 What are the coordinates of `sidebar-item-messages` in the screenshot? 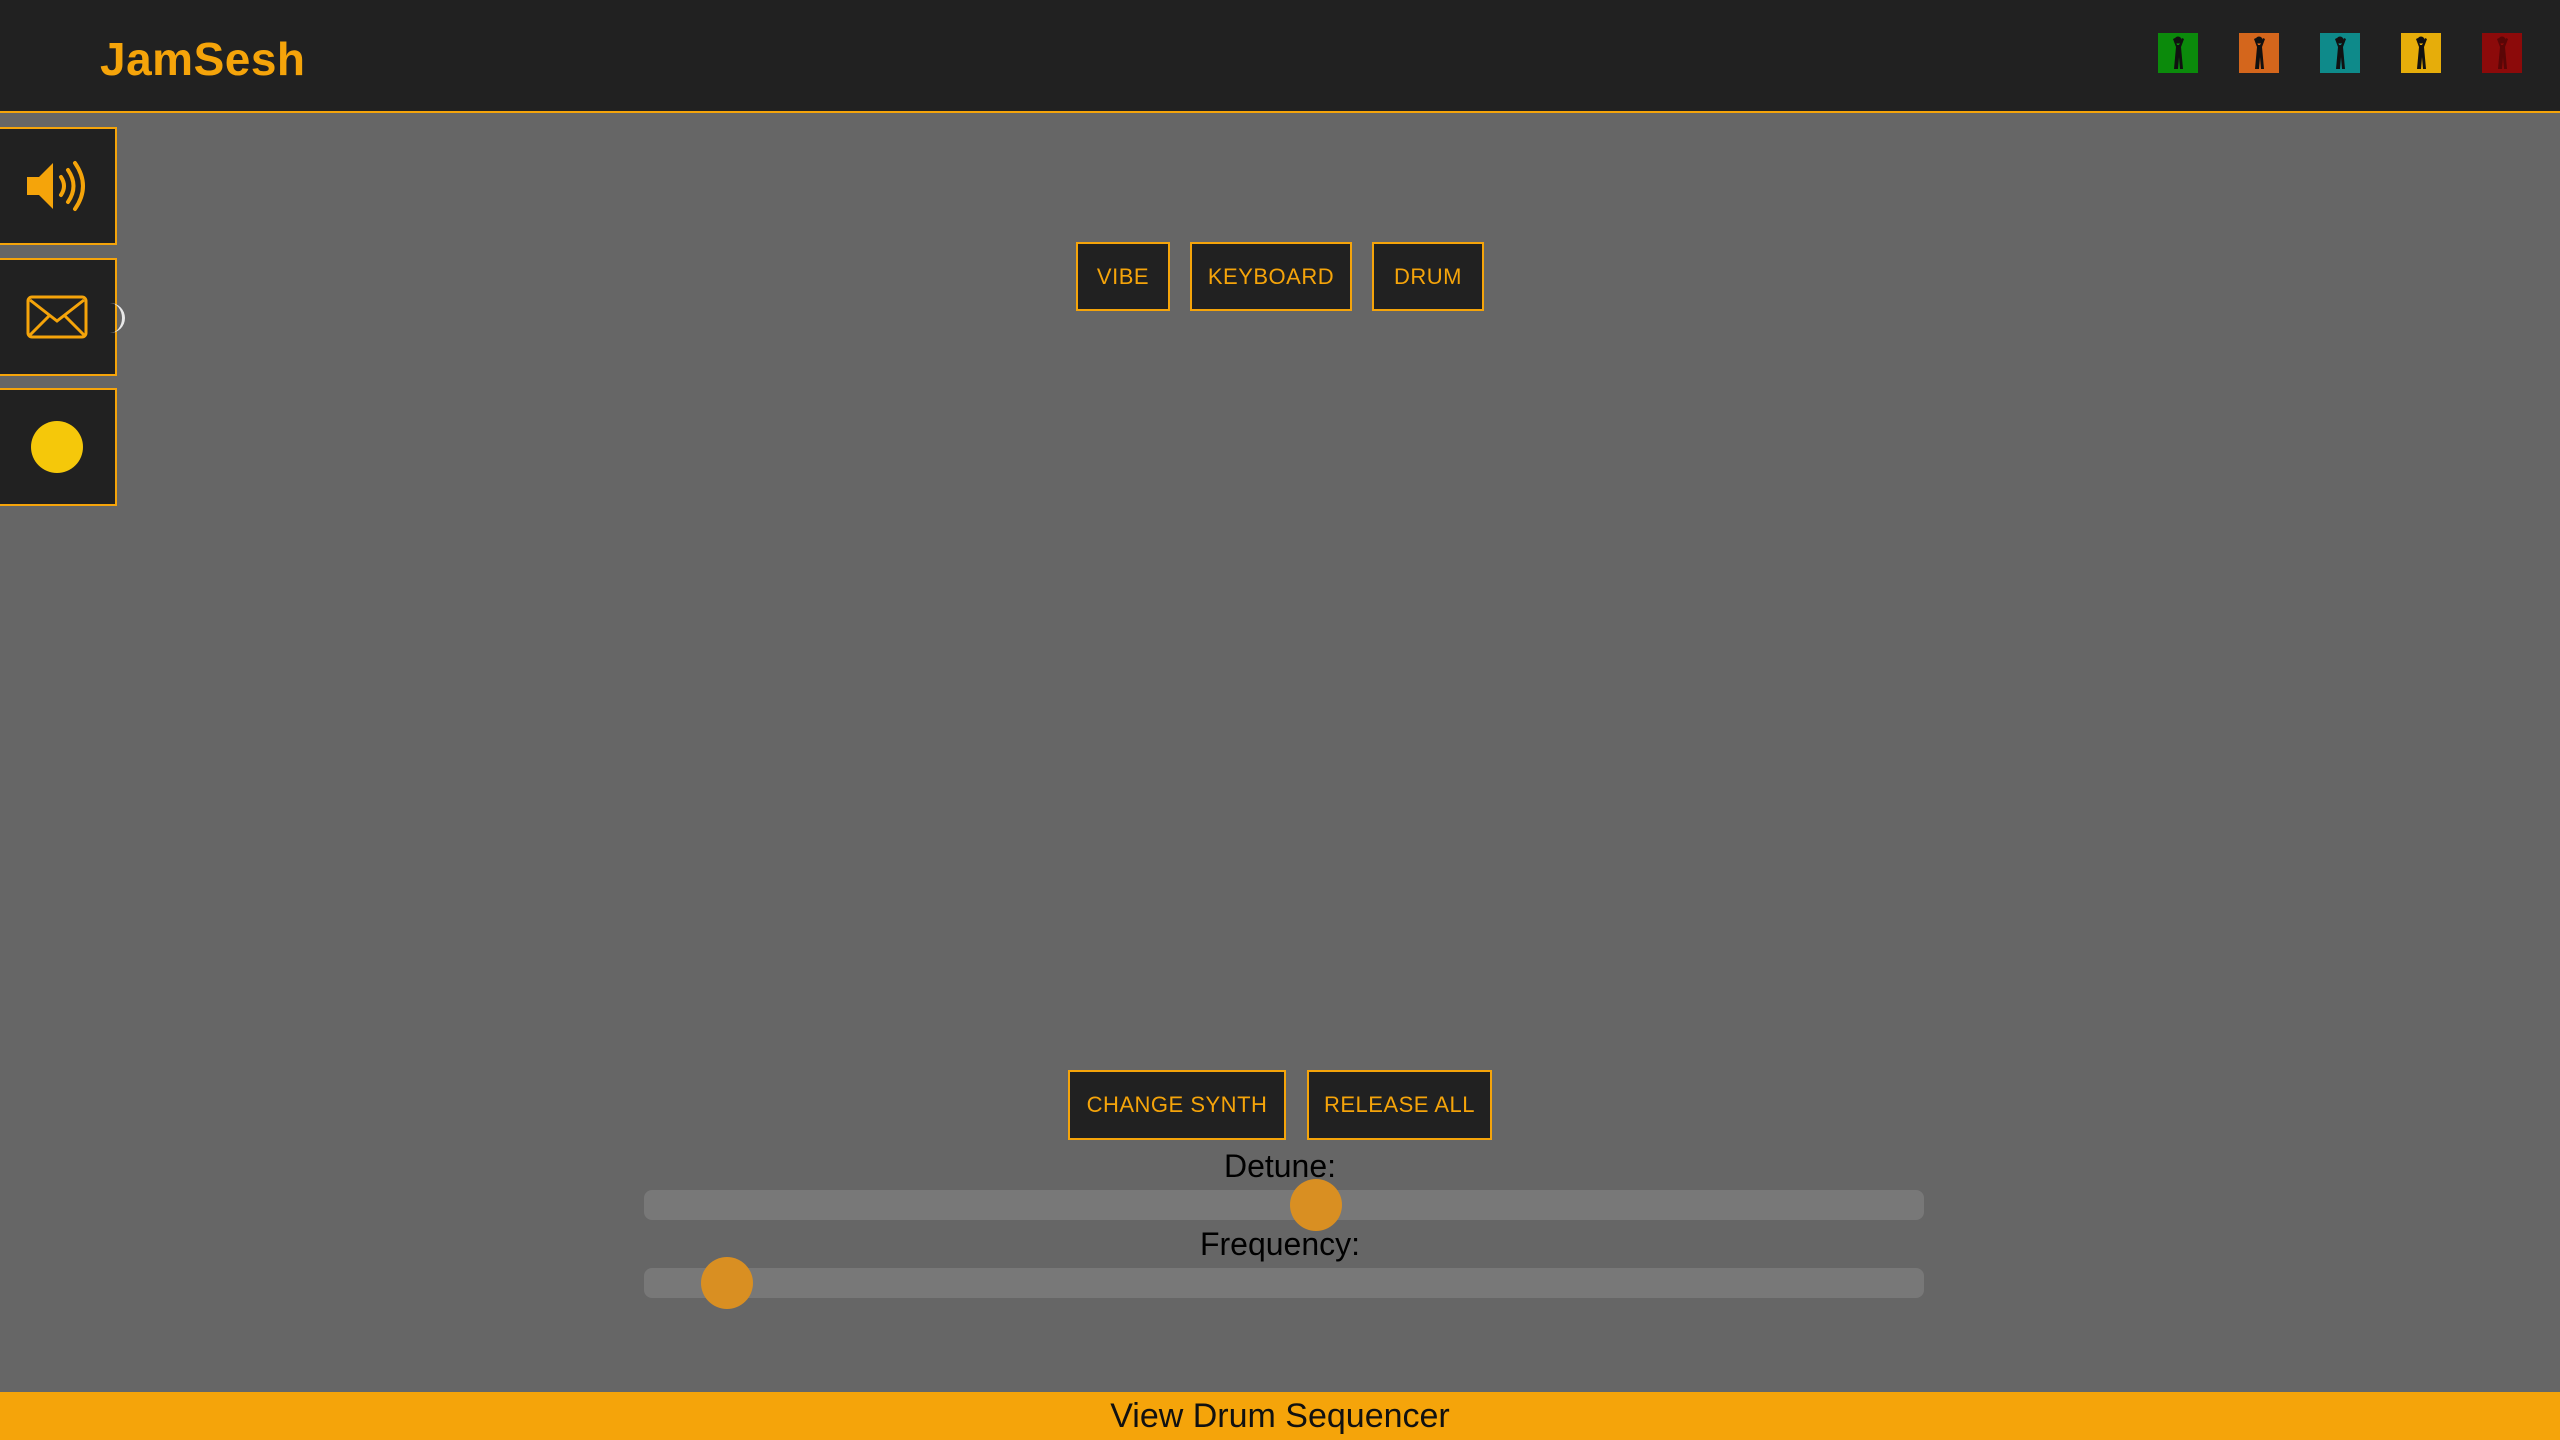 It's located at (62, 317).